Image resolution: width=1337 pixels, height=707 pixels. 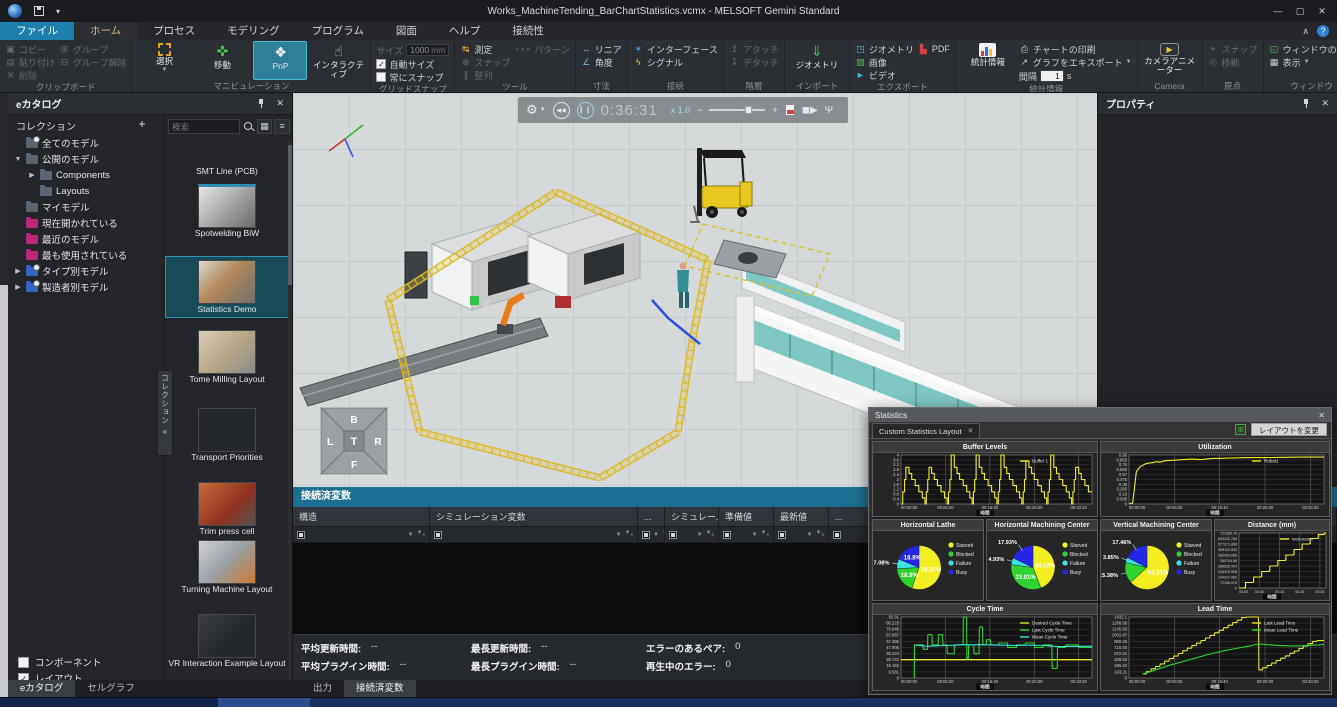 I want to click on ribbon-button-pdf: ▙ PDF, so click(x=934, y=49).